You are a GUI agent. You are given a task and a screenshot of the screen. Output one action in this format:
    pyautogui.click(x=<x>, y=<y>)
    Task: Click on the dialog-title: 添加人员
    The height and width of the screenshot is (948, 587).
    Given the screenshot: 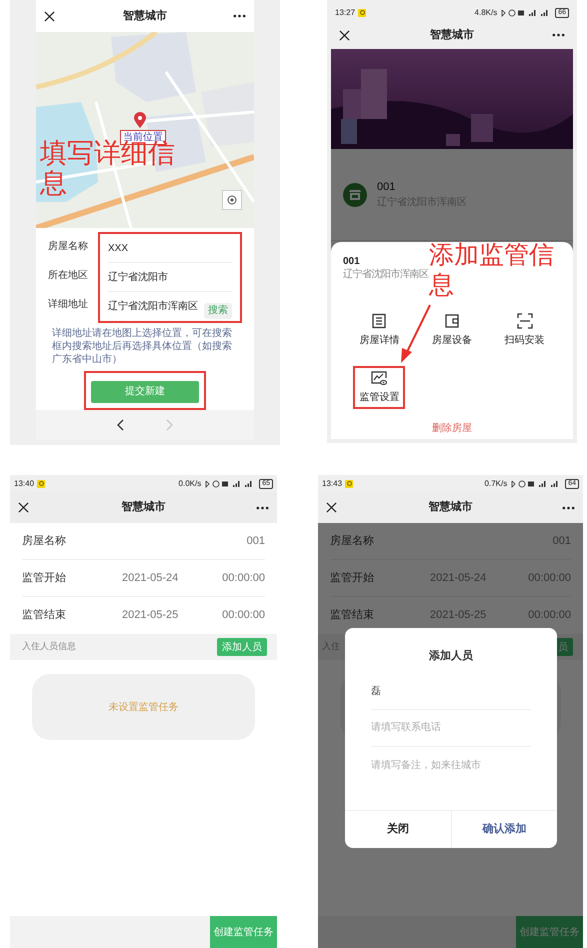 What is the action you would take?
    pyautogui.click(x=451, y=656)
    